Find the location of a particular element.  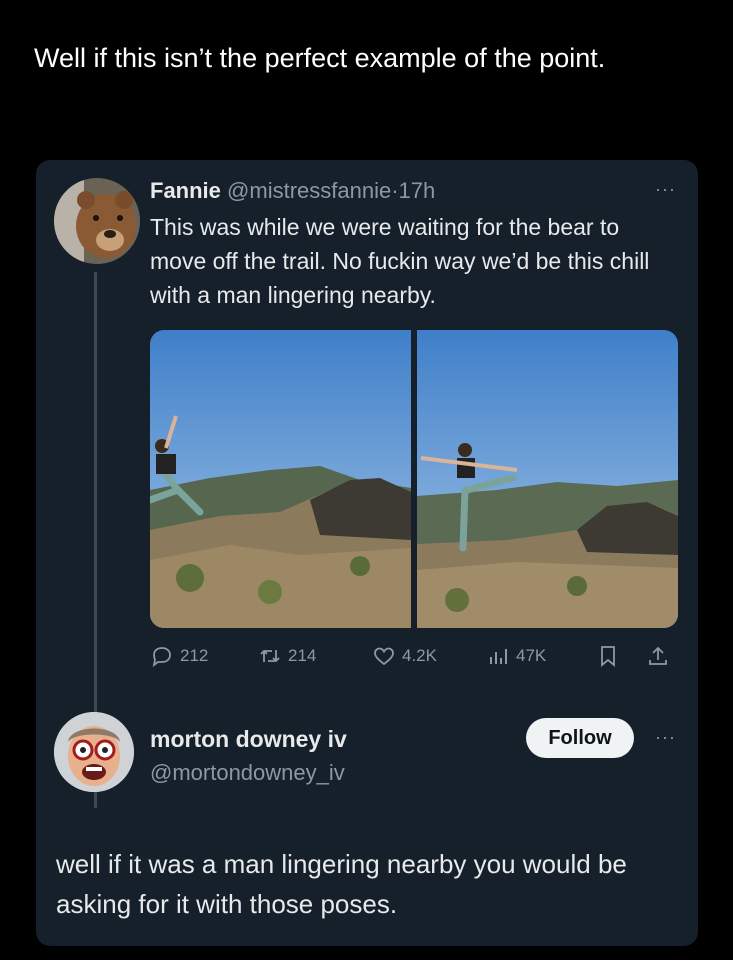

reply-author-name: morton downey iv is located at coordinates (248, 739).